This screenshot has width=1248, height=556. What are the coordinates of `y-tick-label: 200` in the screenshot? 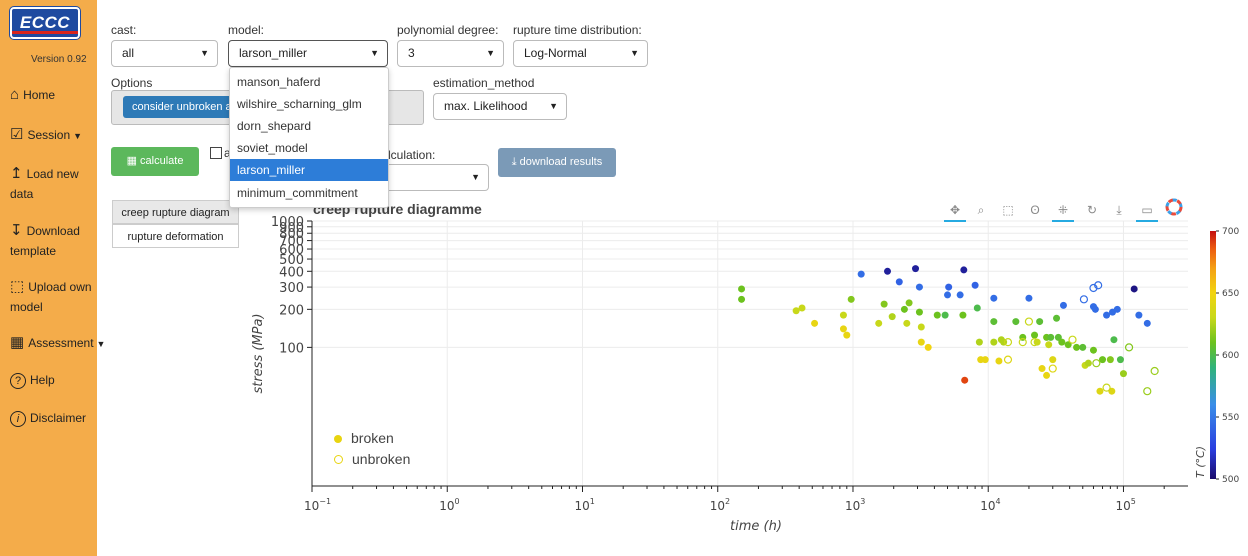 It's located at (291, 310).